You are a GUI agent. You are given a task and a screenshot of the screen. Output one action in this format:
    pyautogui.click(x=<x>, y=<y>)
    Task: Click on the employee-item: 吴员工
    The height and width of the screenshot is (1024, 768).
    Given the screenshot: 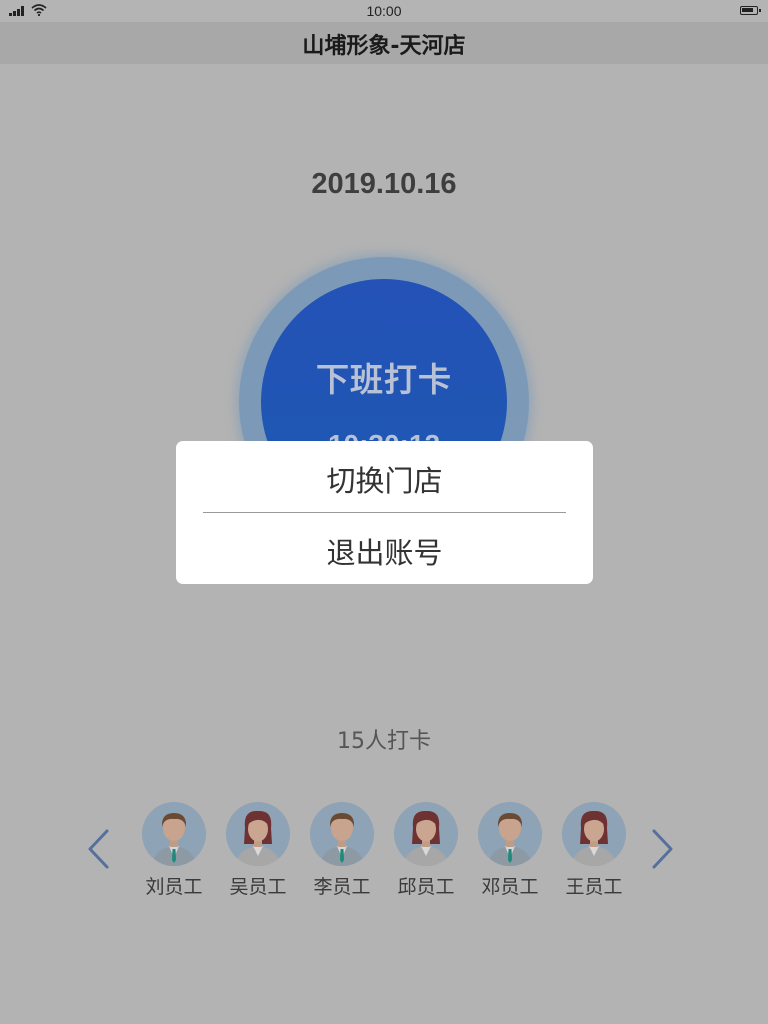 What is the action you would take?
    pyautogui.click(x=258, y=852)
    